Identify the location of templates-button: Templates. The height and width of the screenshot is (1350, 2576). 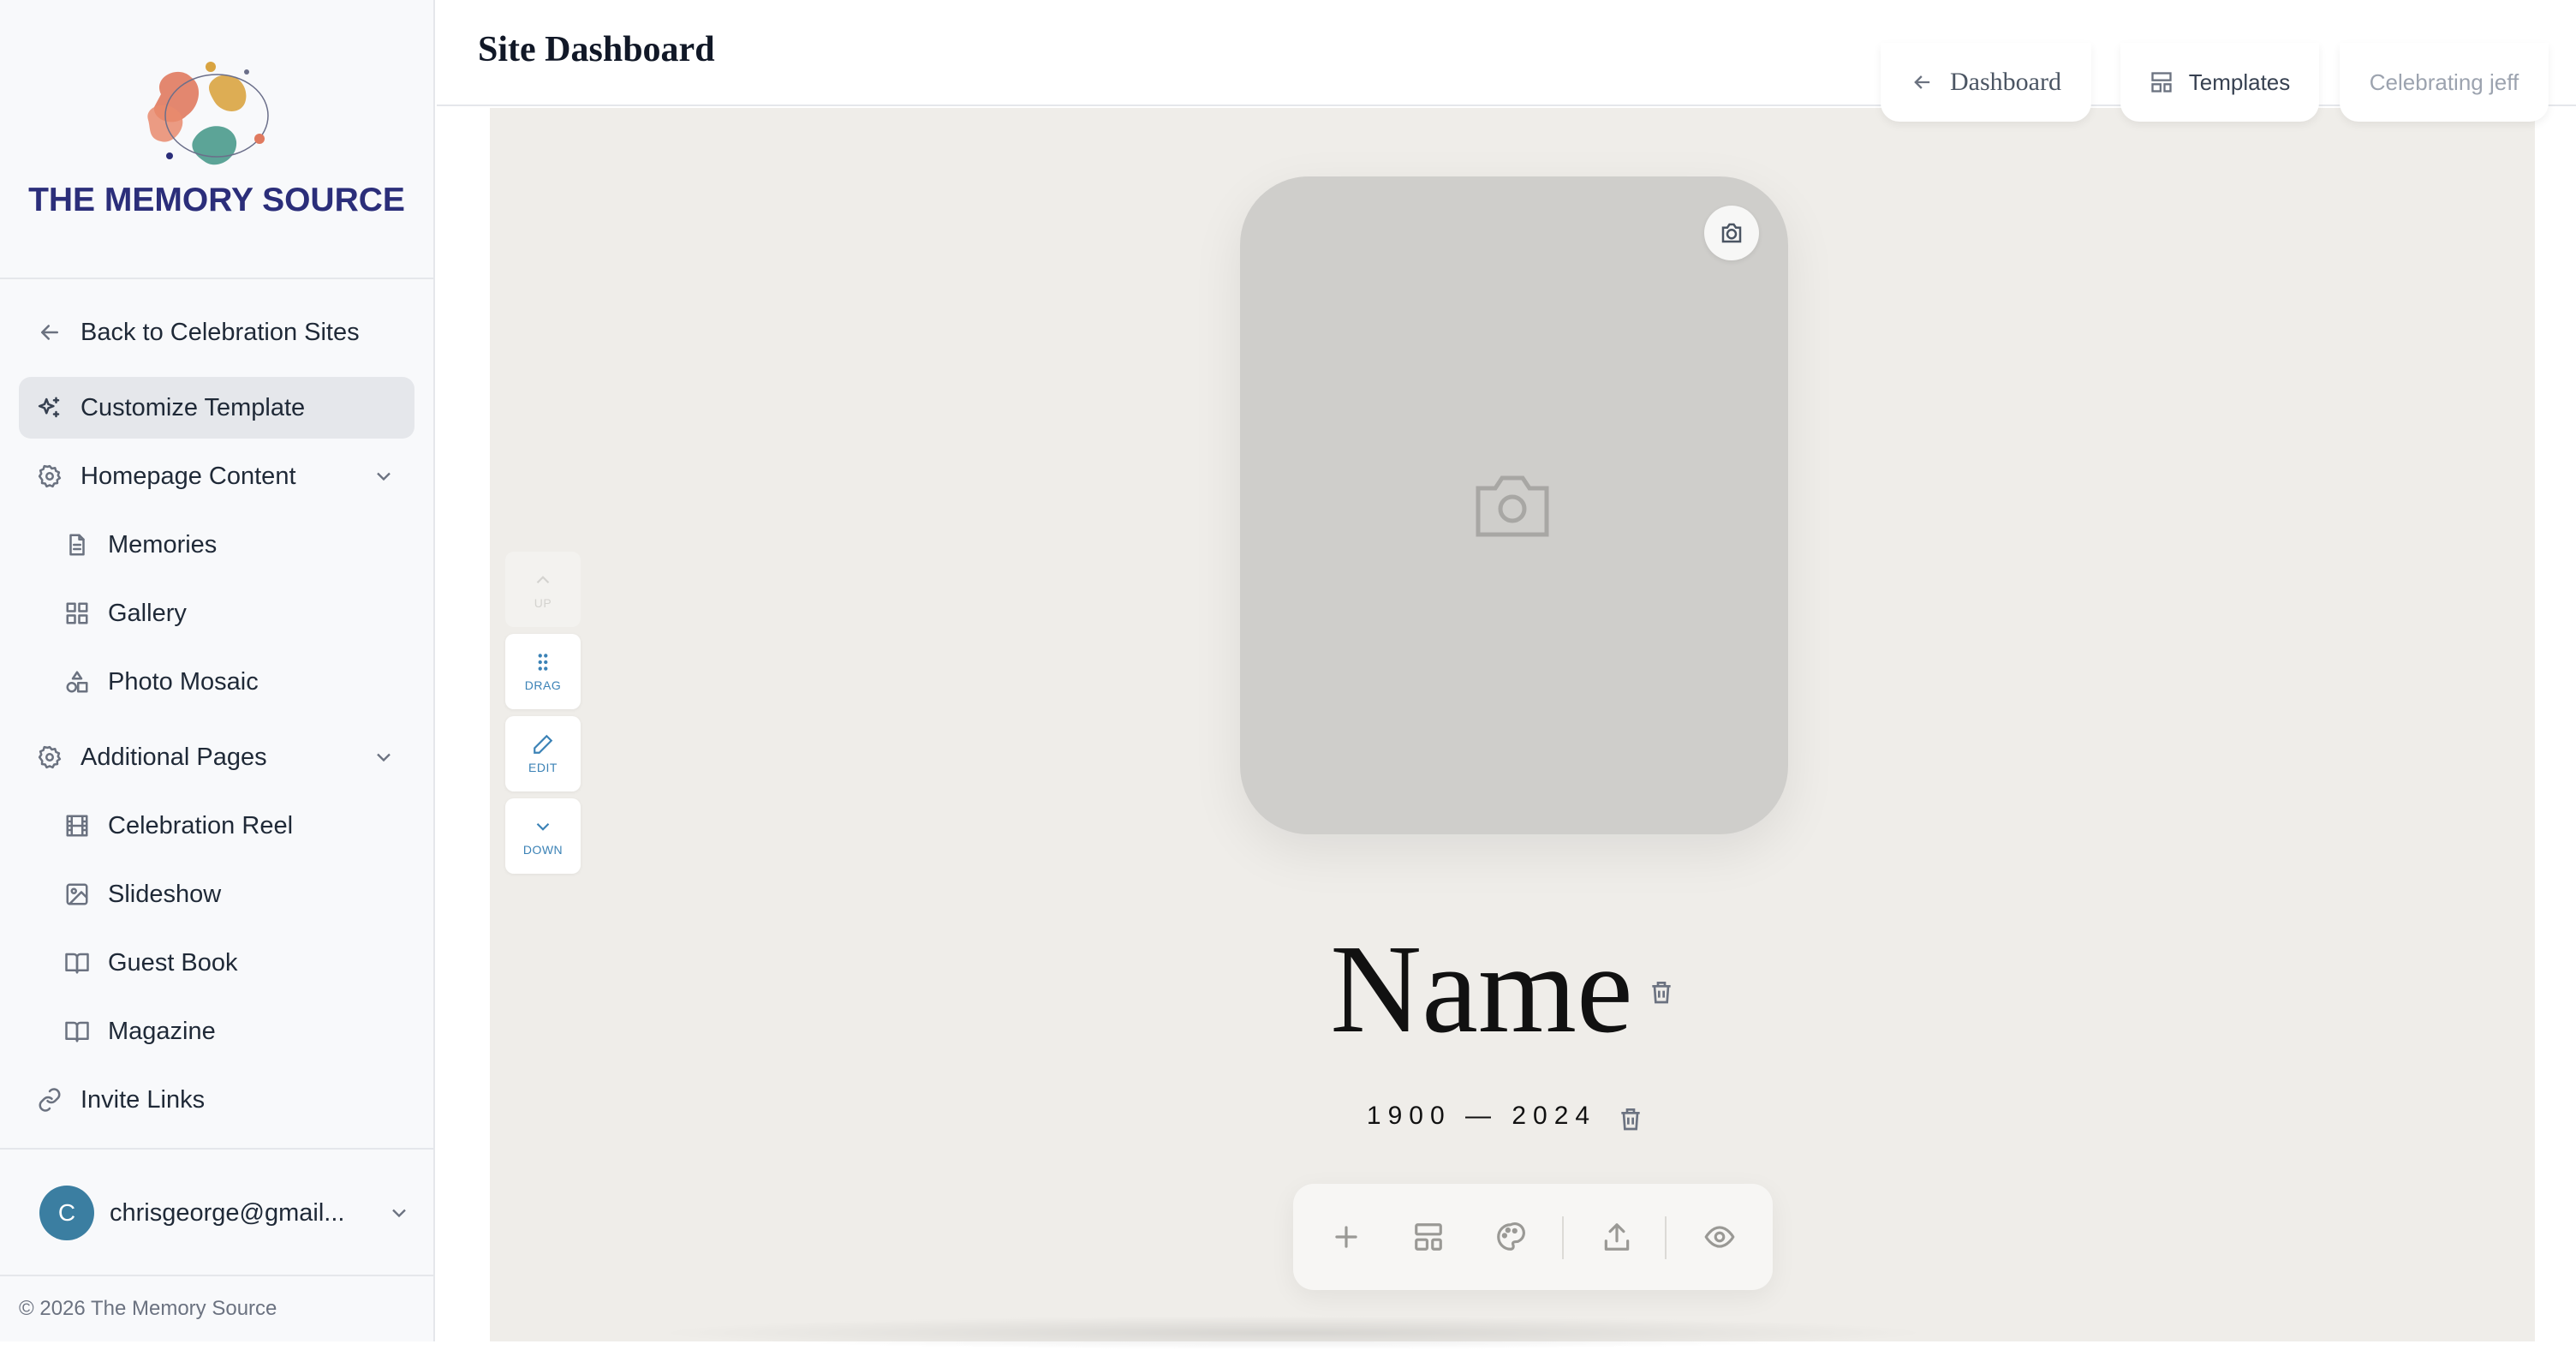
(2219, 82).